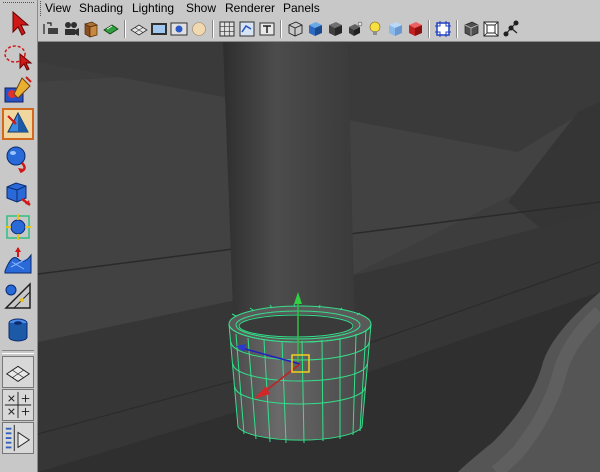  I want to click on image-plane-button, so click(111, 29).